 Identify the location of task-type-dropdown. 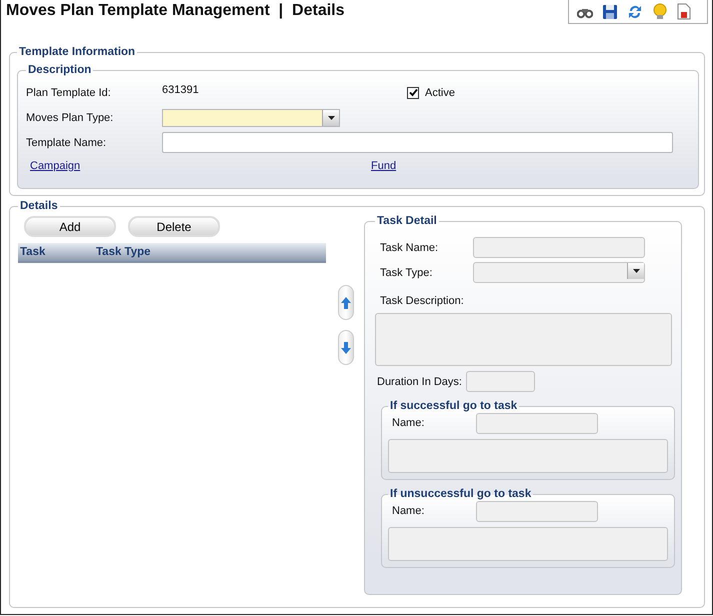
(559, 272).